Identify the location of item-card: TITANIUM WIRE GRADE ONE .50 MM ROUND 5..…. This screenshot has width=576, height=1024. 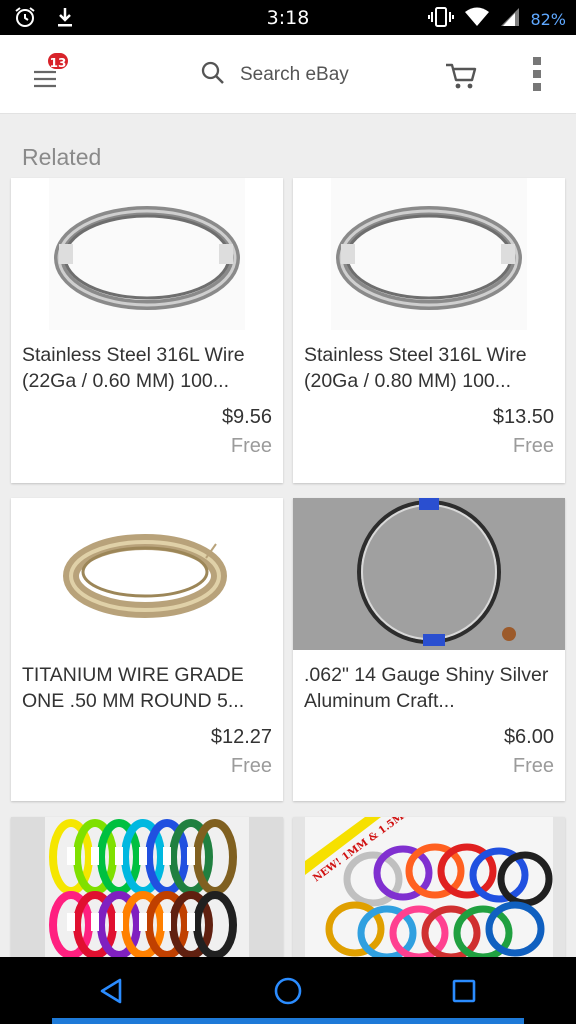
(147, 649).